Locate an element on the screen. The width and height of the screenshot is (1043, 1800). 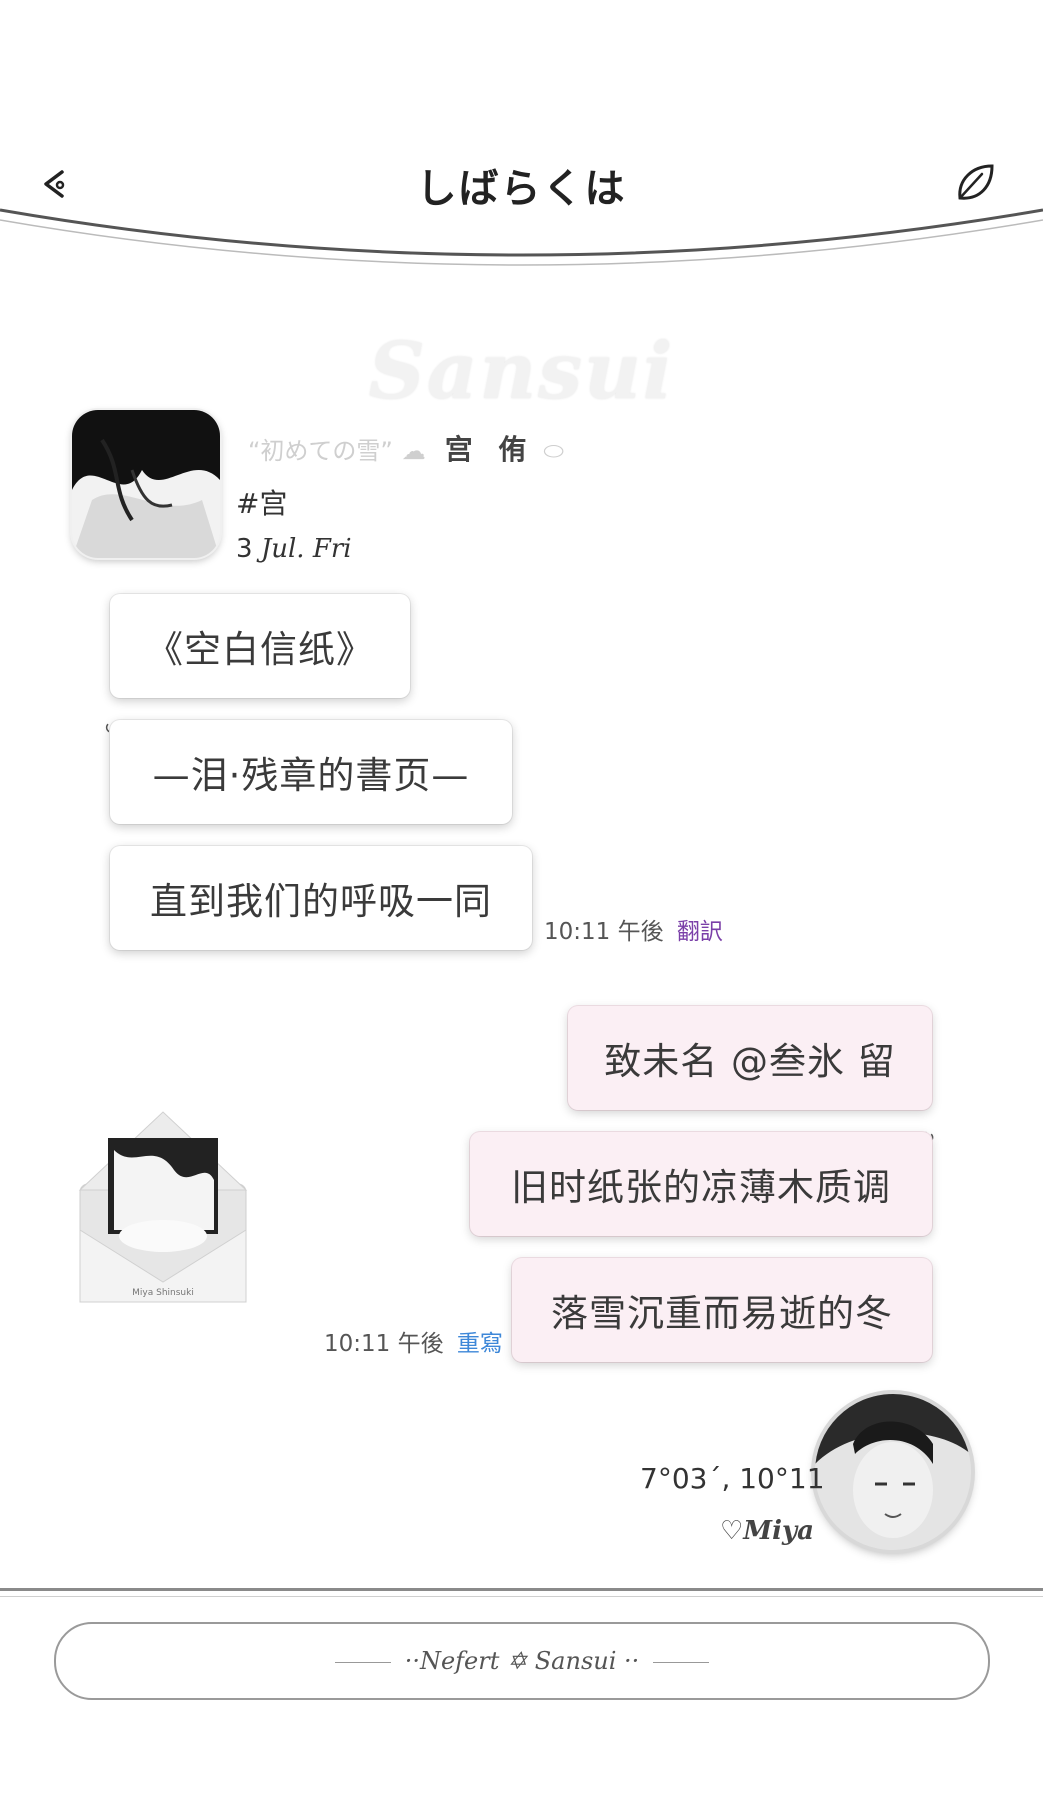
envelope-sticker: Miya Shinsuki is located at coordinates (163, 1210).